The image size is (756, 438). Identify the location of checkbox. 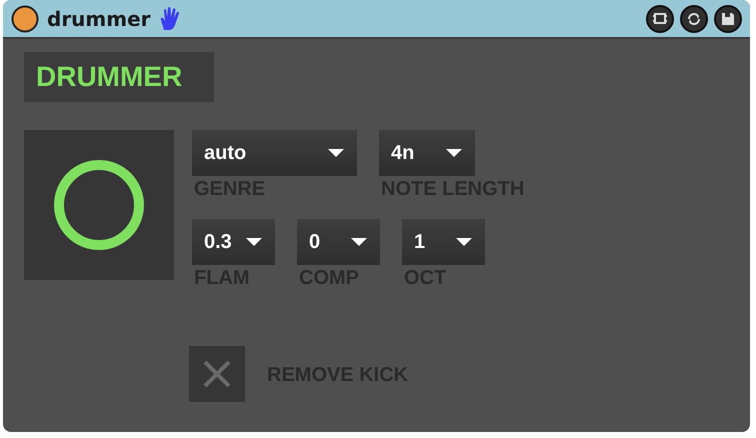
(217, 374).